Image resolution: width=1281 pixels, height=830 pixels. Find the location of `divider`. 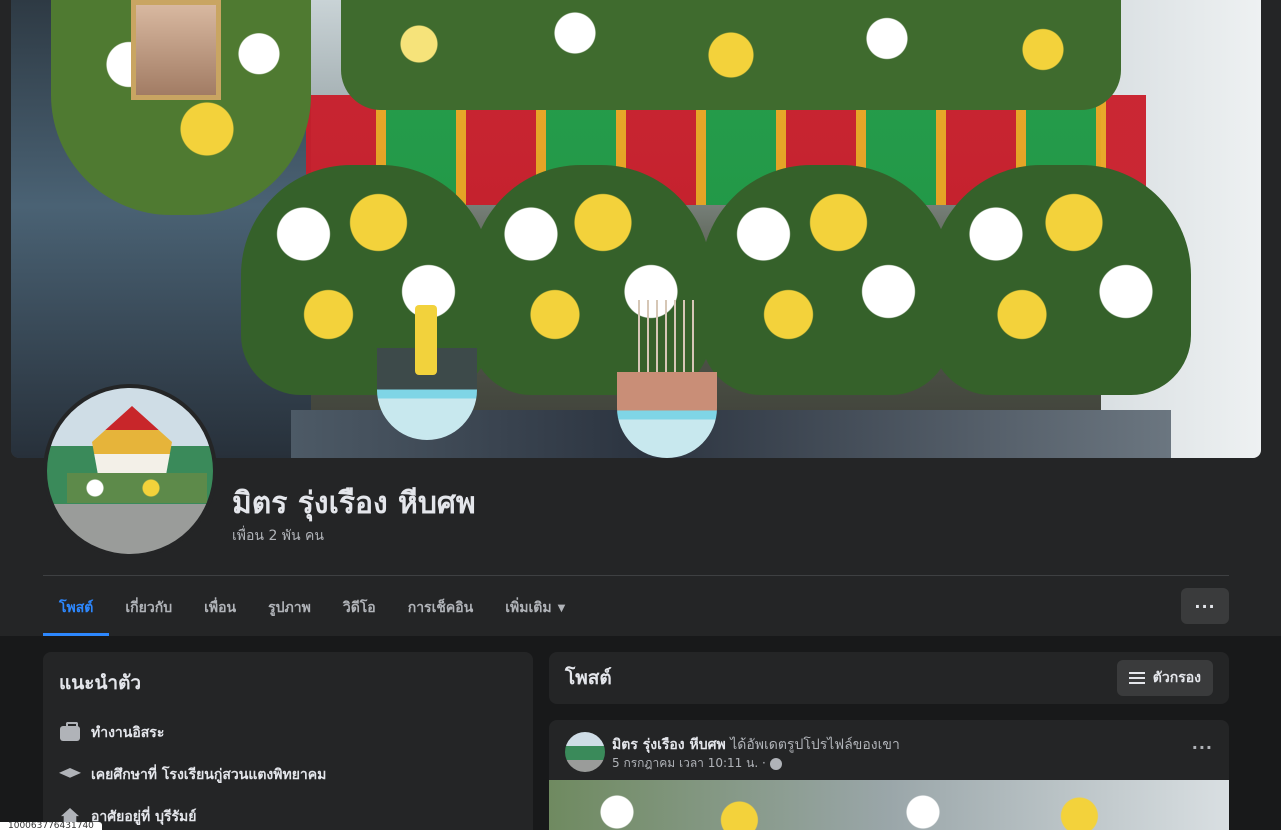

divider is located at coordinates (636, 575).